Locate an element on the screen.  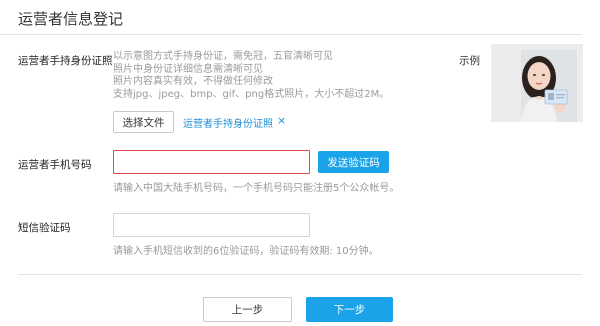
choose-file-button: 选择文件 is located at coordinates (143, 122).